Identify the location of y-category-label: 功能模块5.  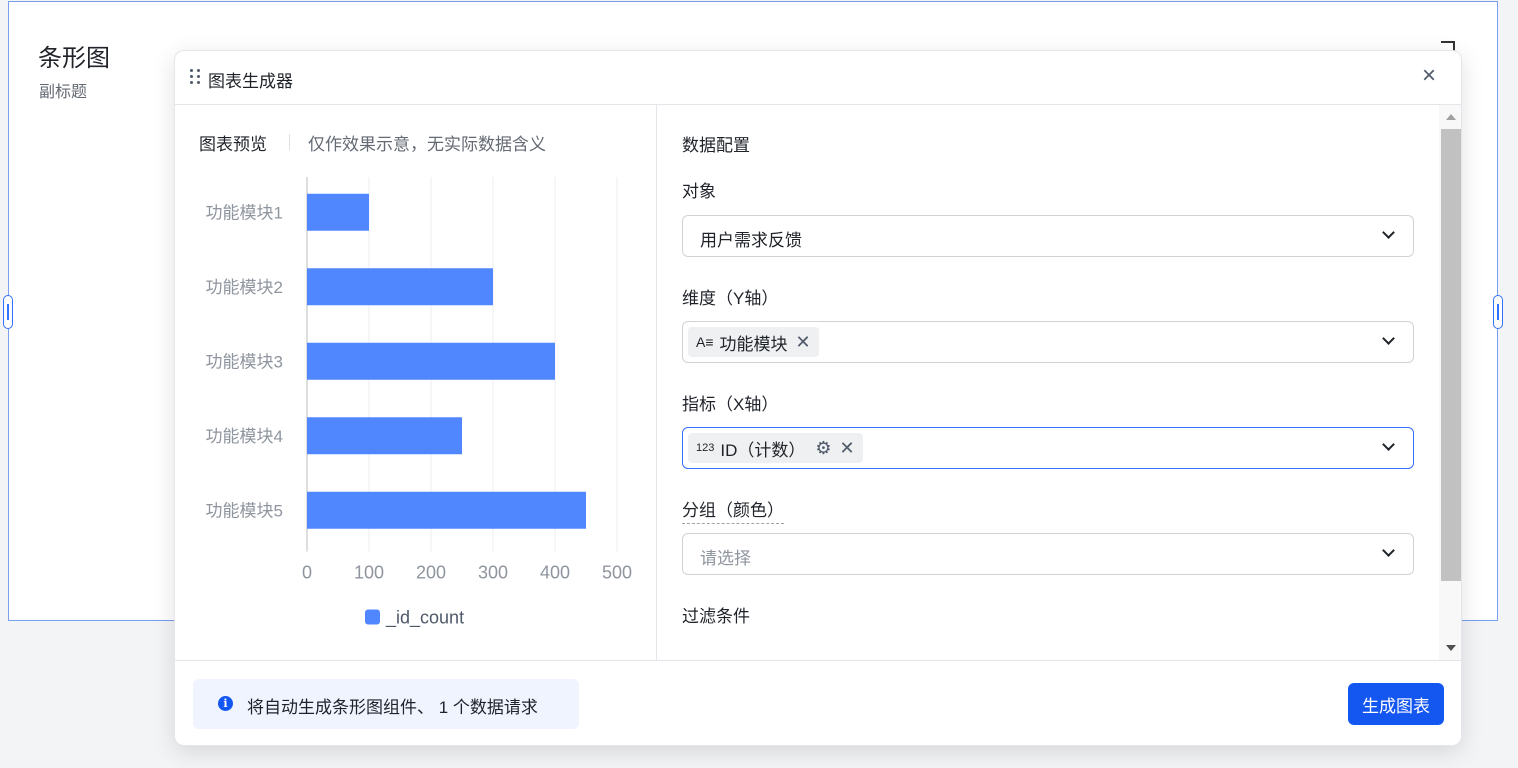
(244, 510).